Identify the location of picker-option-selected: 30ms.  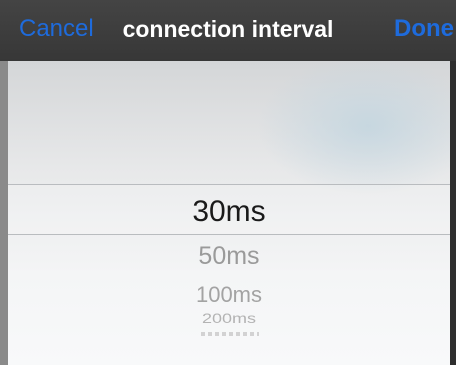
(229, 212).